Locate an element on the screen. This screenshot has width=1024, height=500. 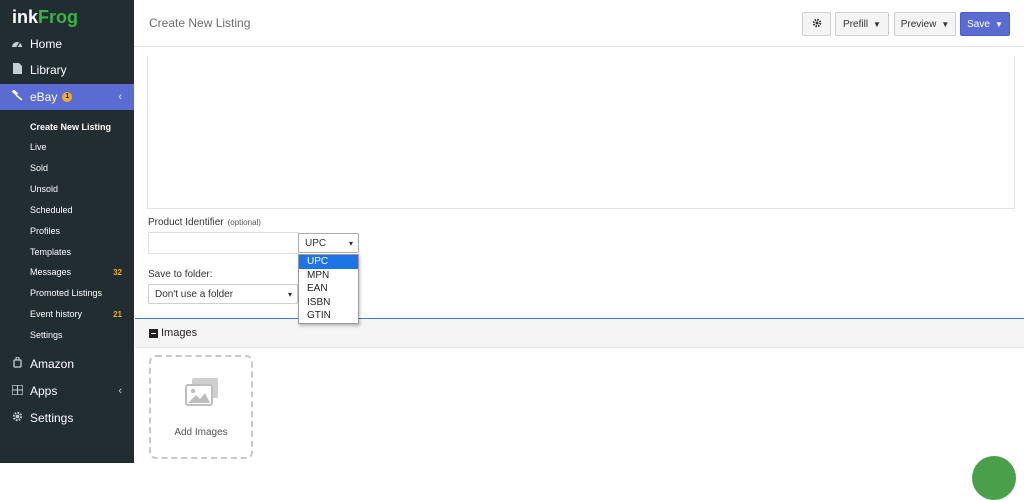
inkfrog-logo: inkFrog is located at coordinates (45, 17).